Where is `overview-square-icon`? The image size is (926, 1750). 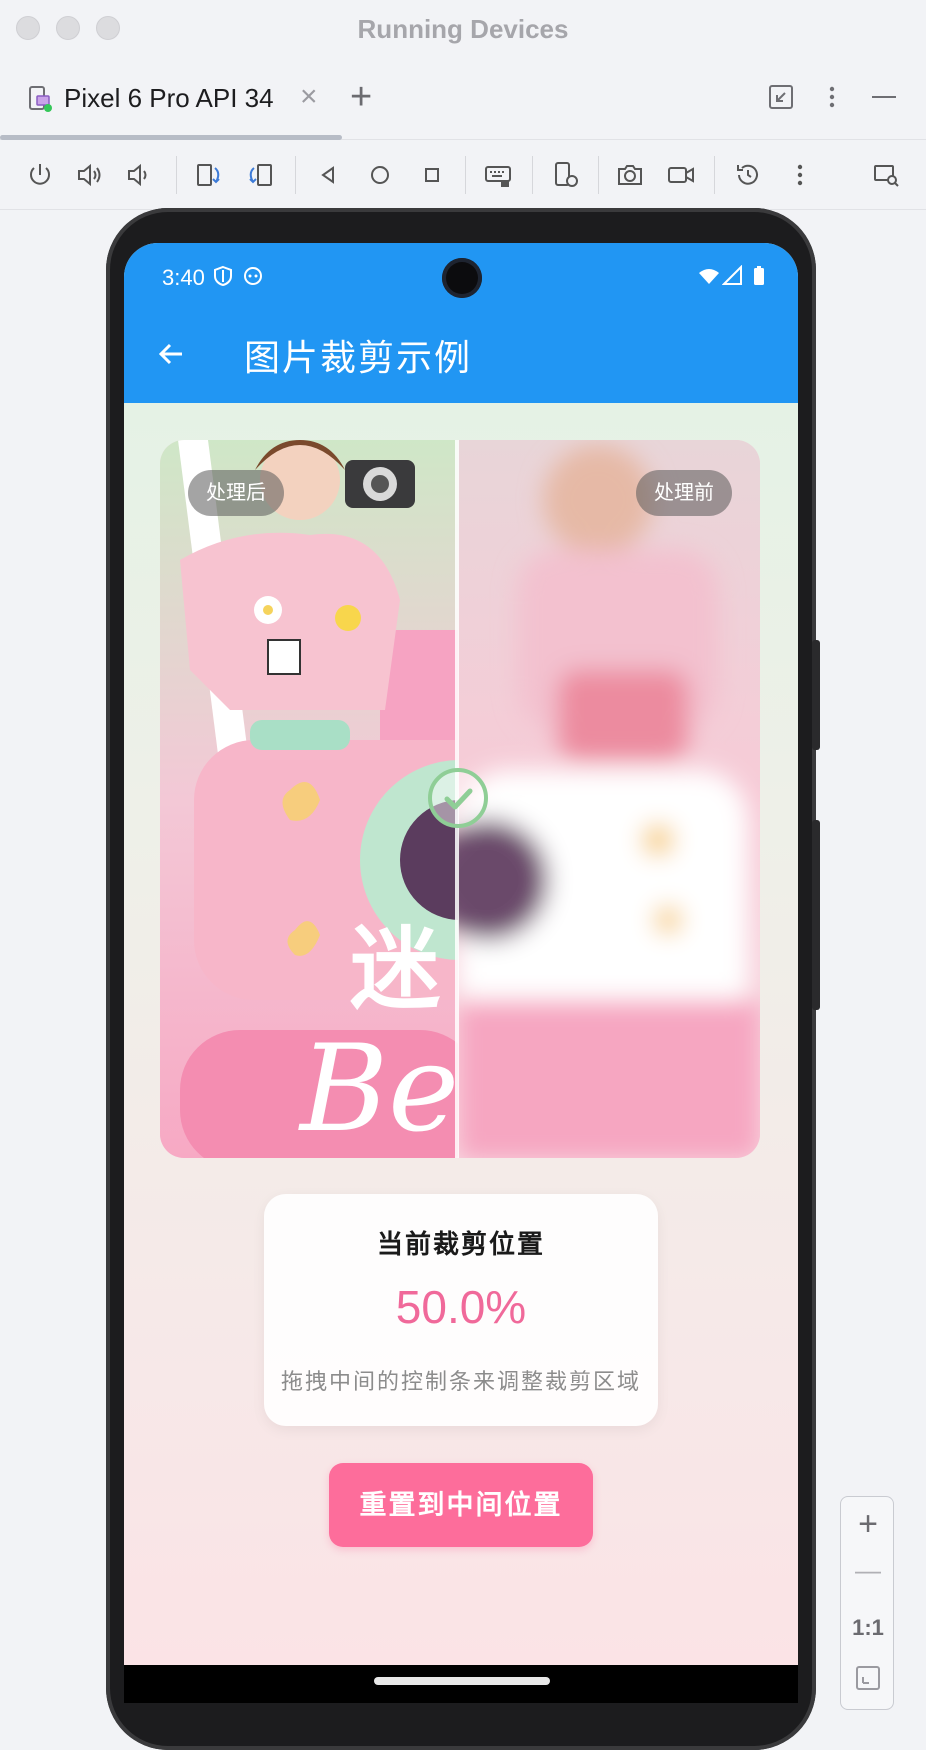 overview-square-icon is located at coordinates (432, 175).